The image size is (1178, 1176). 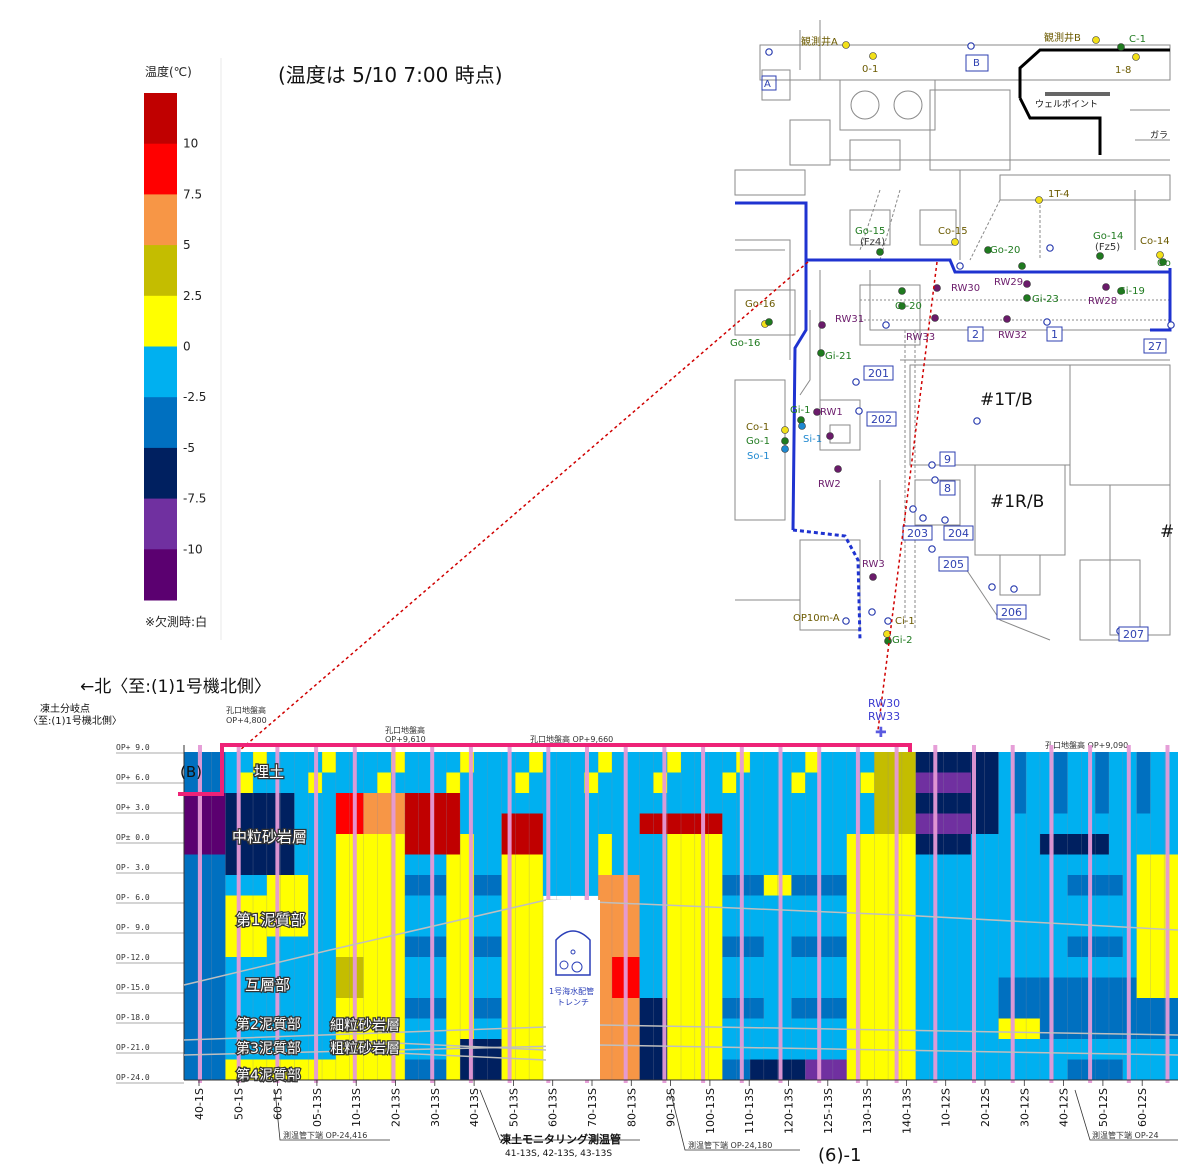 I want to click on ground-label-5: 孔口地盤高 OP+9,660, so click(x=571, y=739).